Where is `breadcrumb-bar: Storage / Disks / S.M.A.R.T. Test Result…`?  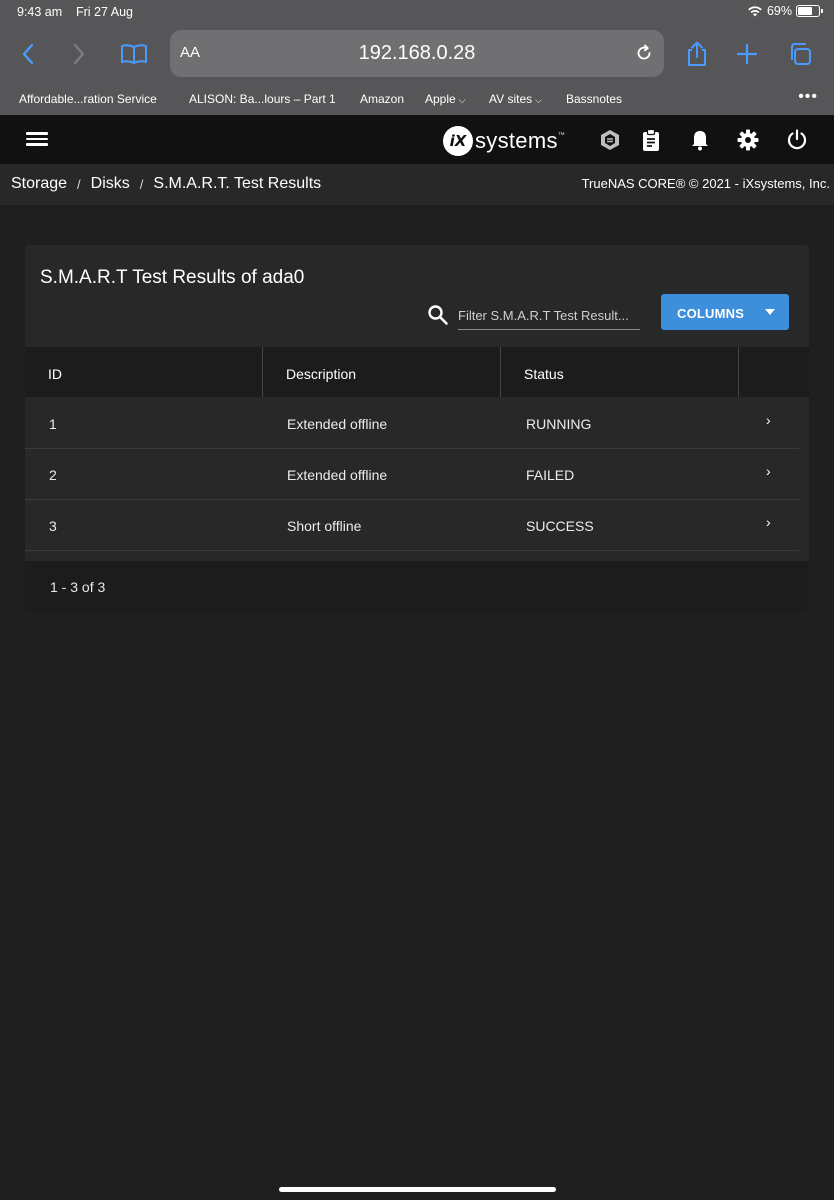 breadcrumb-bar: Storage / Disks / S.M.A.R.T. Test Result… is located at coordinates (417, 184).